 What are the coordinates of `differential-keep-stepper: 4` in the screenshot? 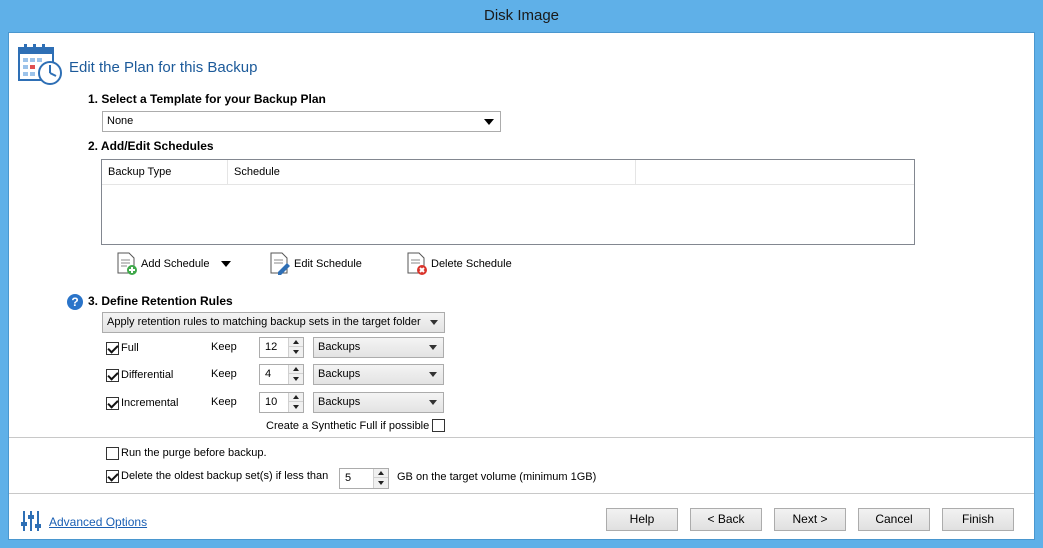 It's located at (281, 374).